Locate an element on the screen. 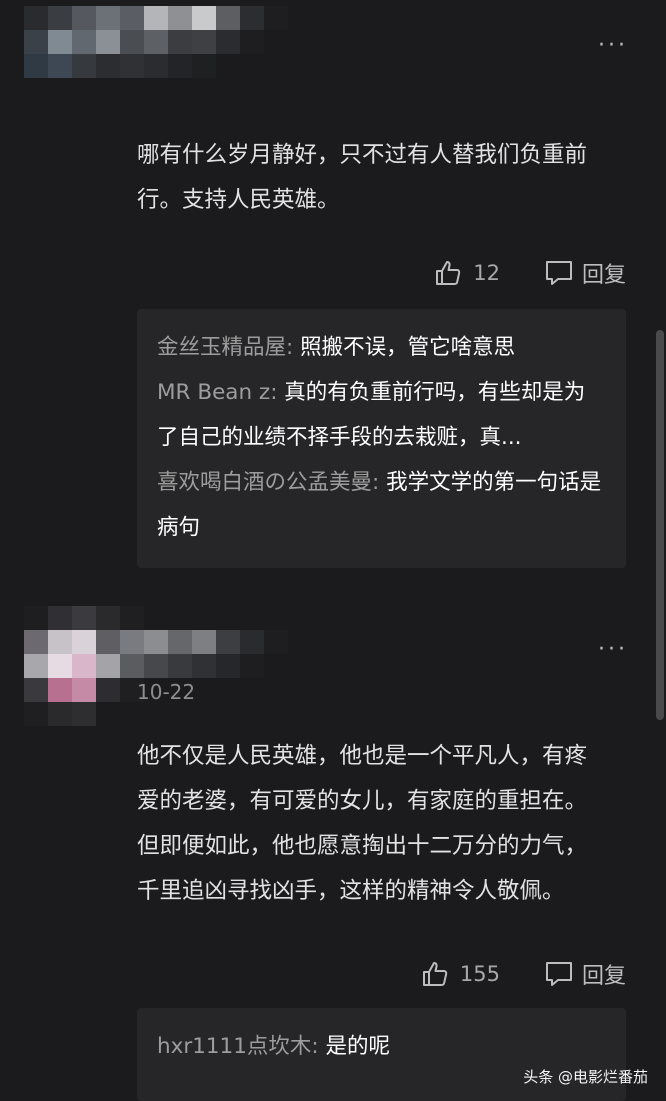 This screenshot has width=666, height=1101. reply-item: 金丝玉精品屋: 照搬不误，管它啥意思 is located at coordinates (381, 347).